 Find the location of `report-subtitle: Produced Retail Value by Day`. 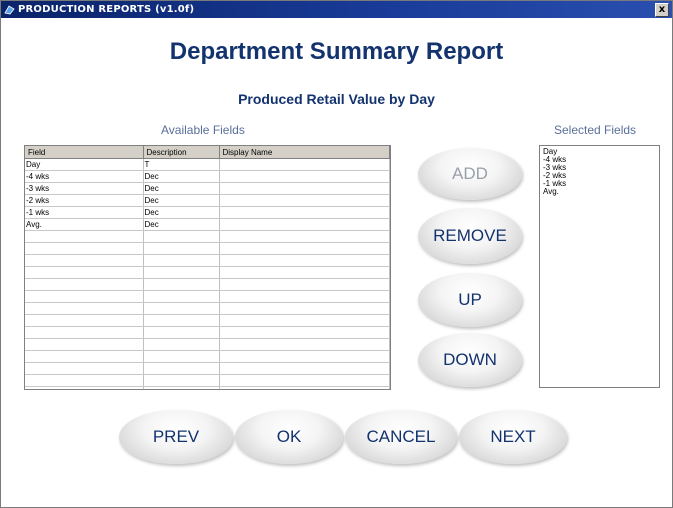

report-subtitle: Produced Retail Value by Day is located at coordinates (336, 99).